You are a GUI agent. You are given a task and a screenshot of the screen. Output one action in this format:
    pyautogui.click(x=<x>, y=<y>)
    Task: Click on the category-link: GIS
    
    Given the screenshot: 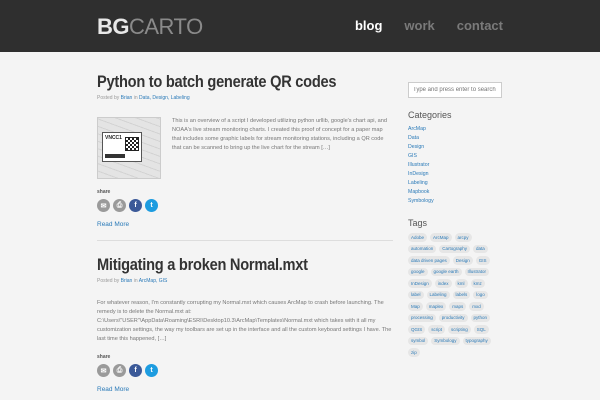 What is the action you would take?
    pyautogui.click(x=455, y=156)
    